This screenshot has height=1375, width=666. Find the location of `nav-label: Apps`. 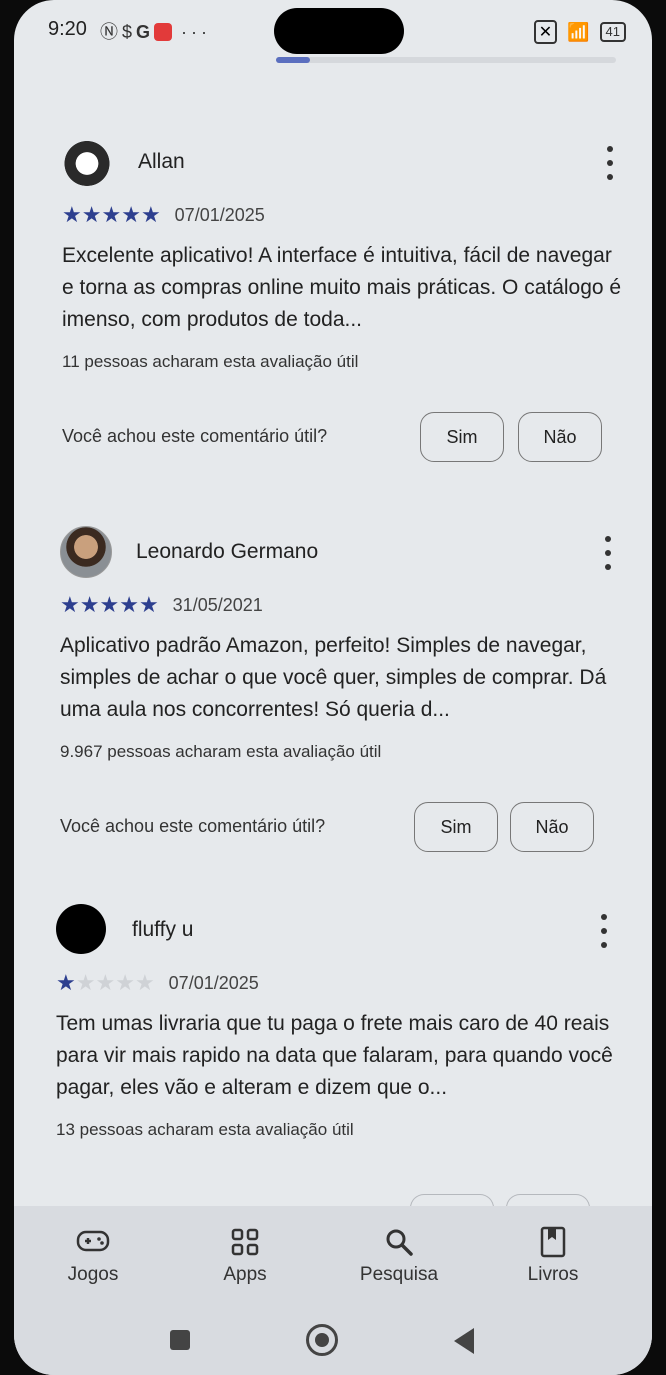

nav-label: Apps is located at coordinates (245, 1274).